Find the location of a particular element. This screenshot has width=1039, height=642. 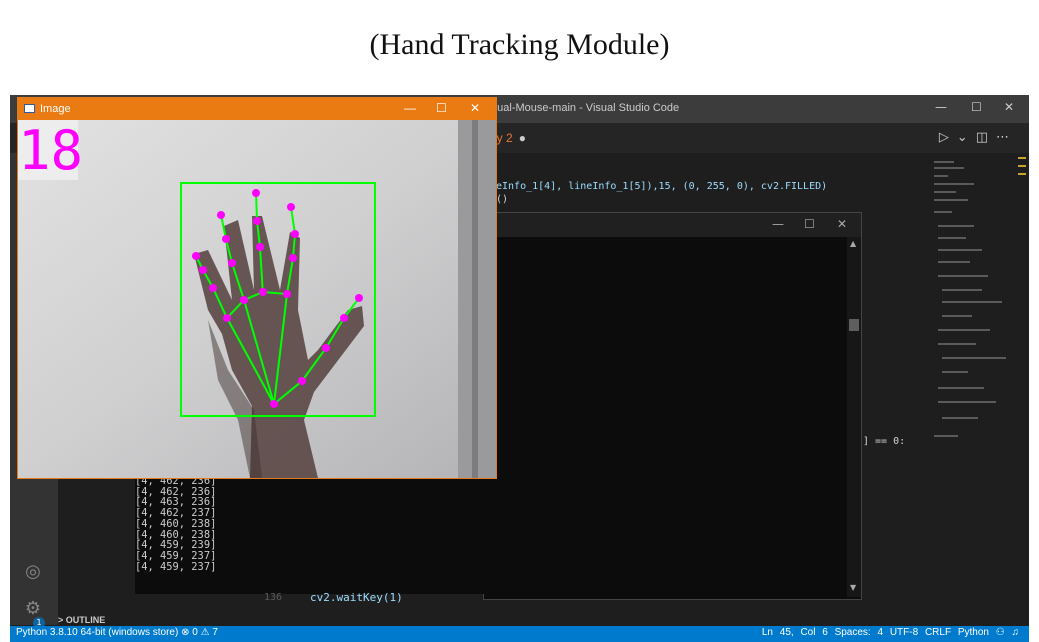

page-caption: (Hand Tracking Module) is located at coordinates (519, 44).